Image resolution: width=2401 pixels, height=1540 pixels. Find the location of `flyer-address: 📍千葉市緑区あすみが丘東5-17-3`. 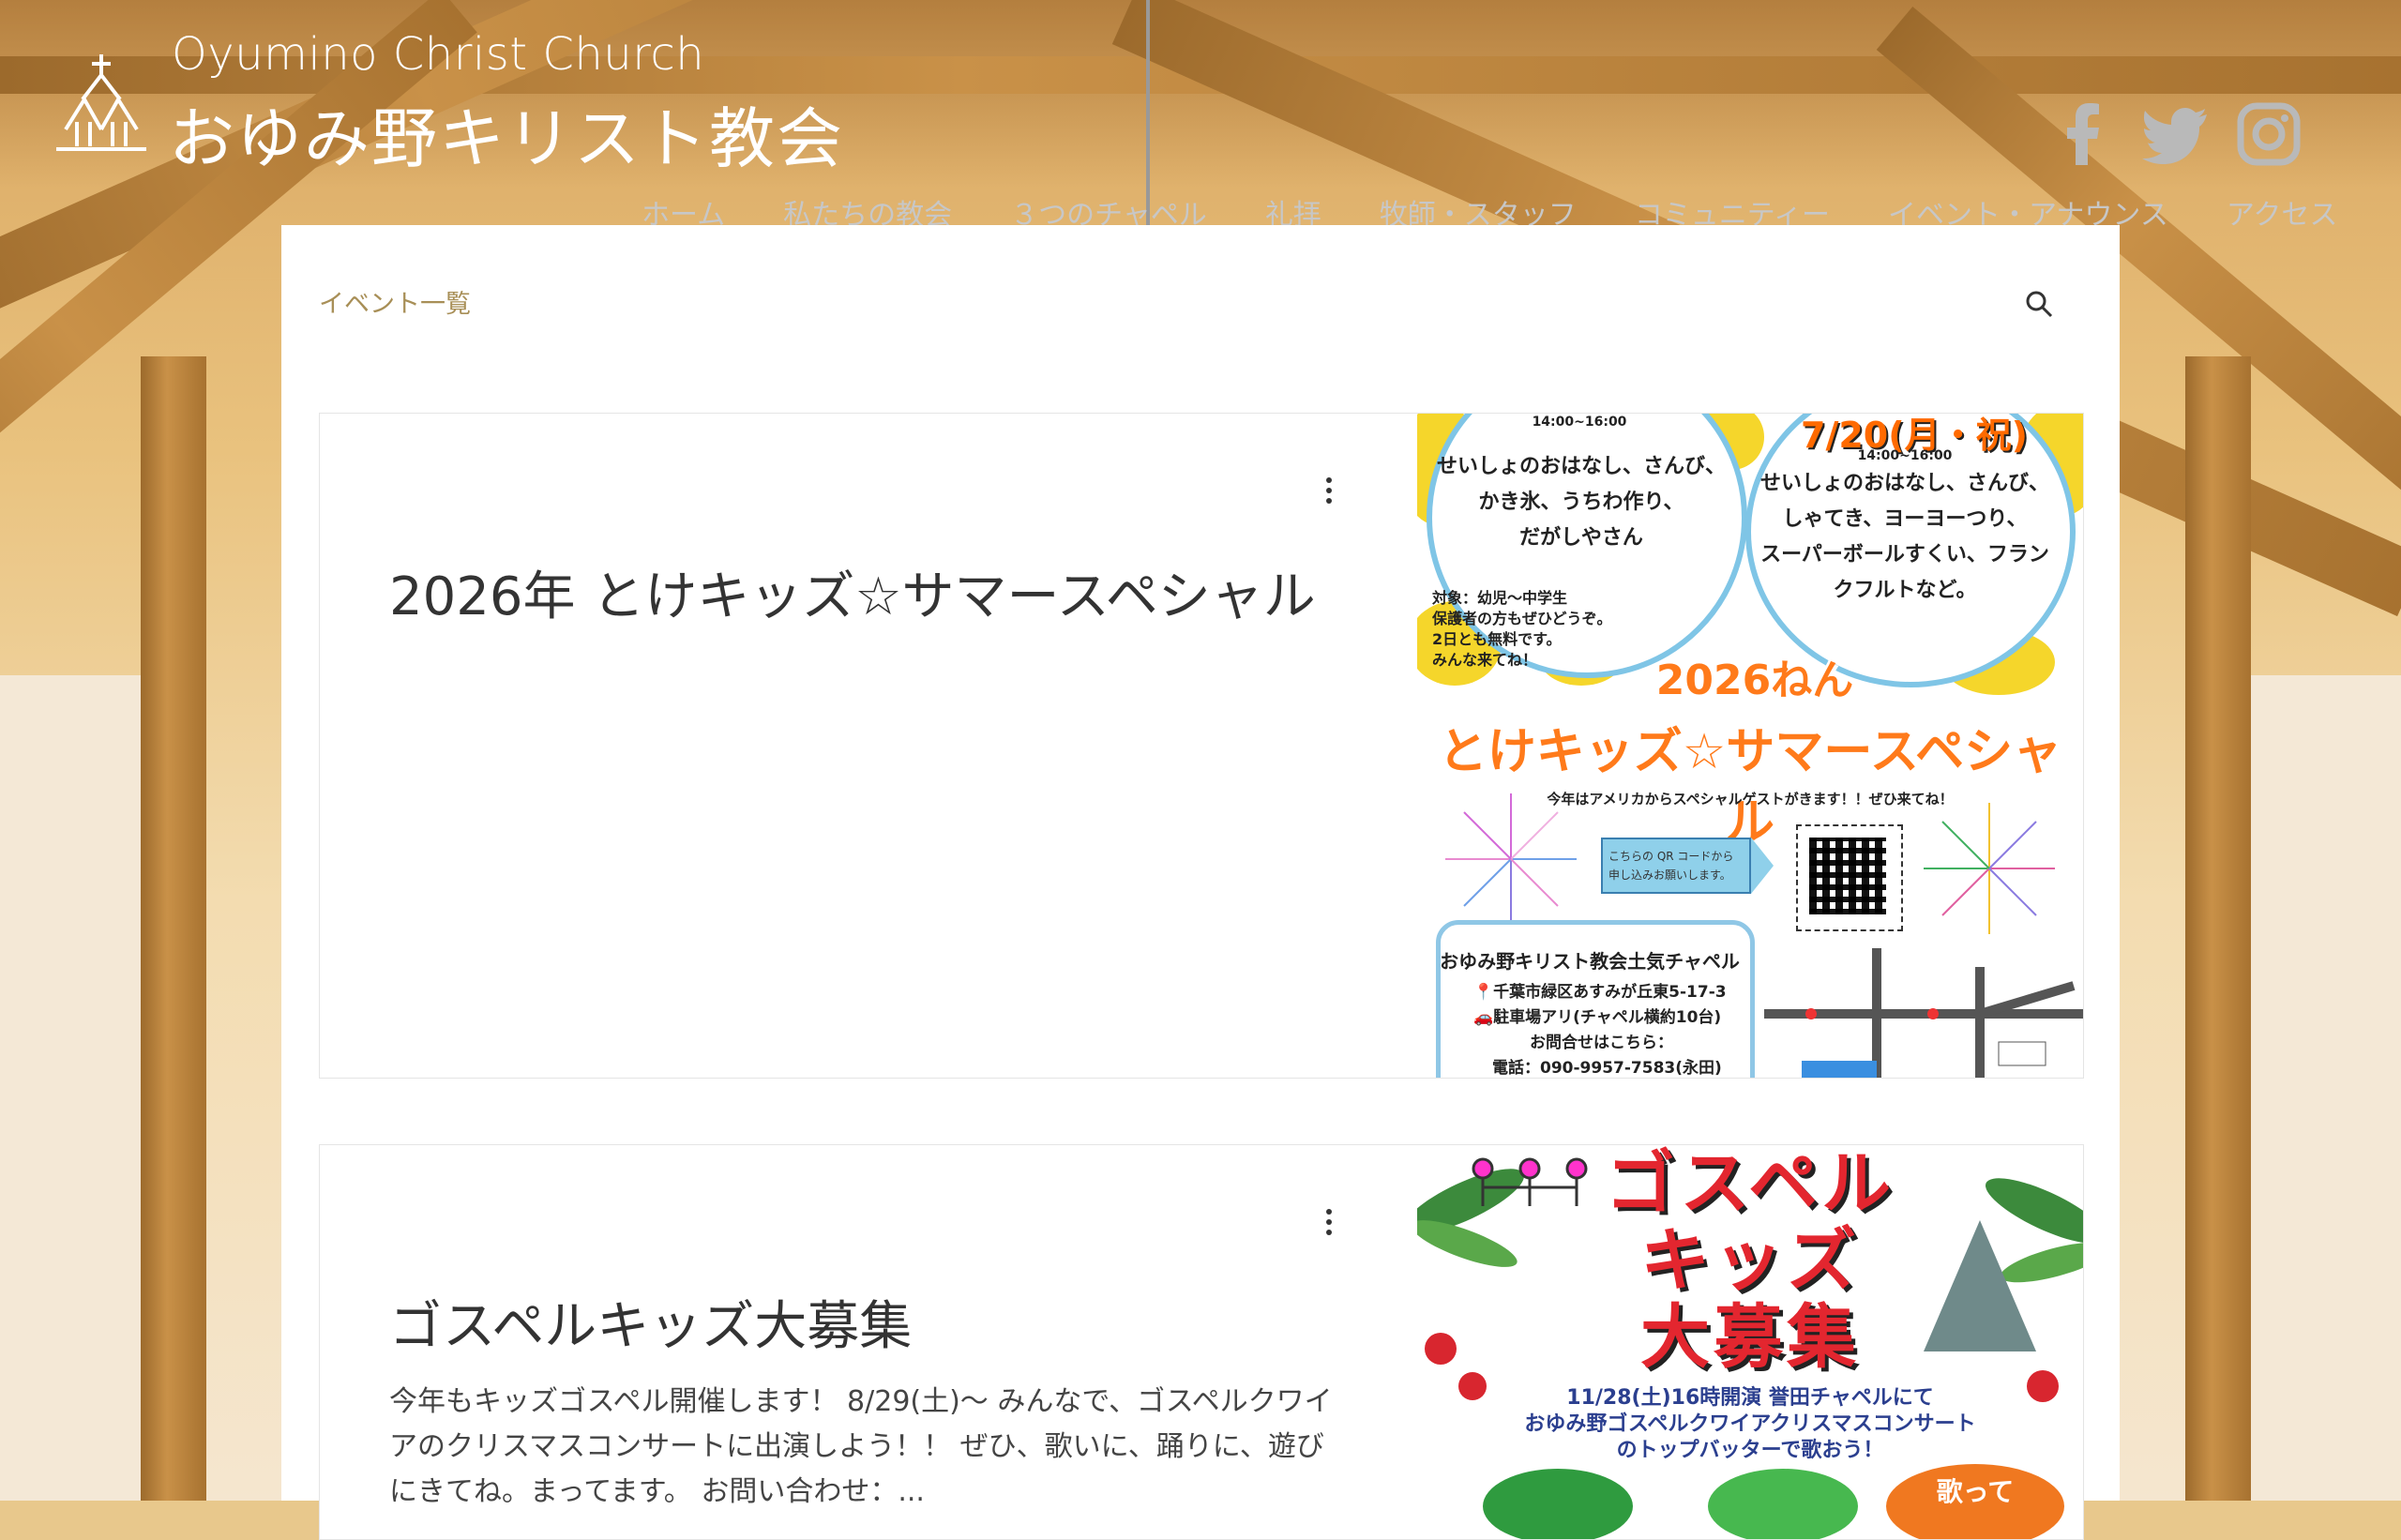

flyer-address: 📍千葉市緑区あすみが丘東5-17-3 is located at coordinates (1600, 992).